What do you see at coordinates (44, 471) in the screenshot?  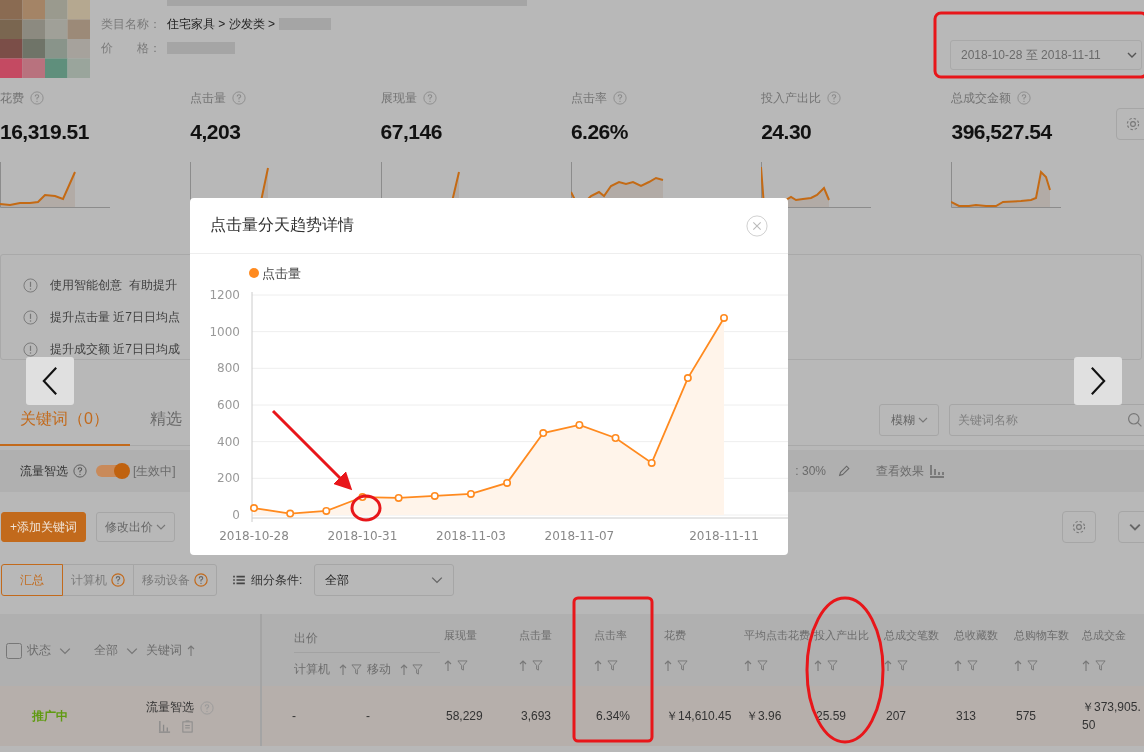 I see `feature-label: 流量智选` at bounding box center [44, 471].